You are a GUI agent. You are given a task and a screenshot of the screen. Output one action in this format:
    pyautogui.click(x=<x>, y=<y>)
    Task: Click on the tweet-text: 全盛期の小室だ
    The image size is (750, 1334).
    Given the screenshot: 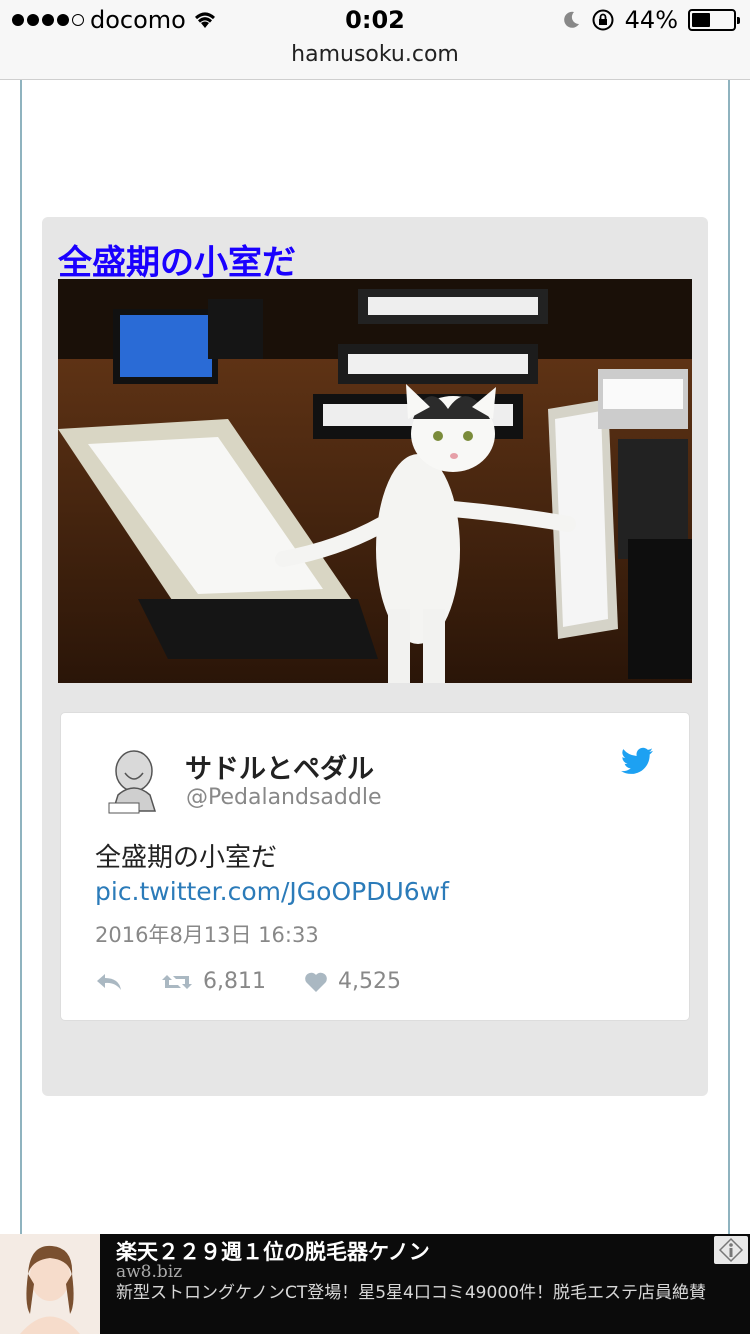 What is the action you would take?
    pyautogui.click(x=186, y=858)
    